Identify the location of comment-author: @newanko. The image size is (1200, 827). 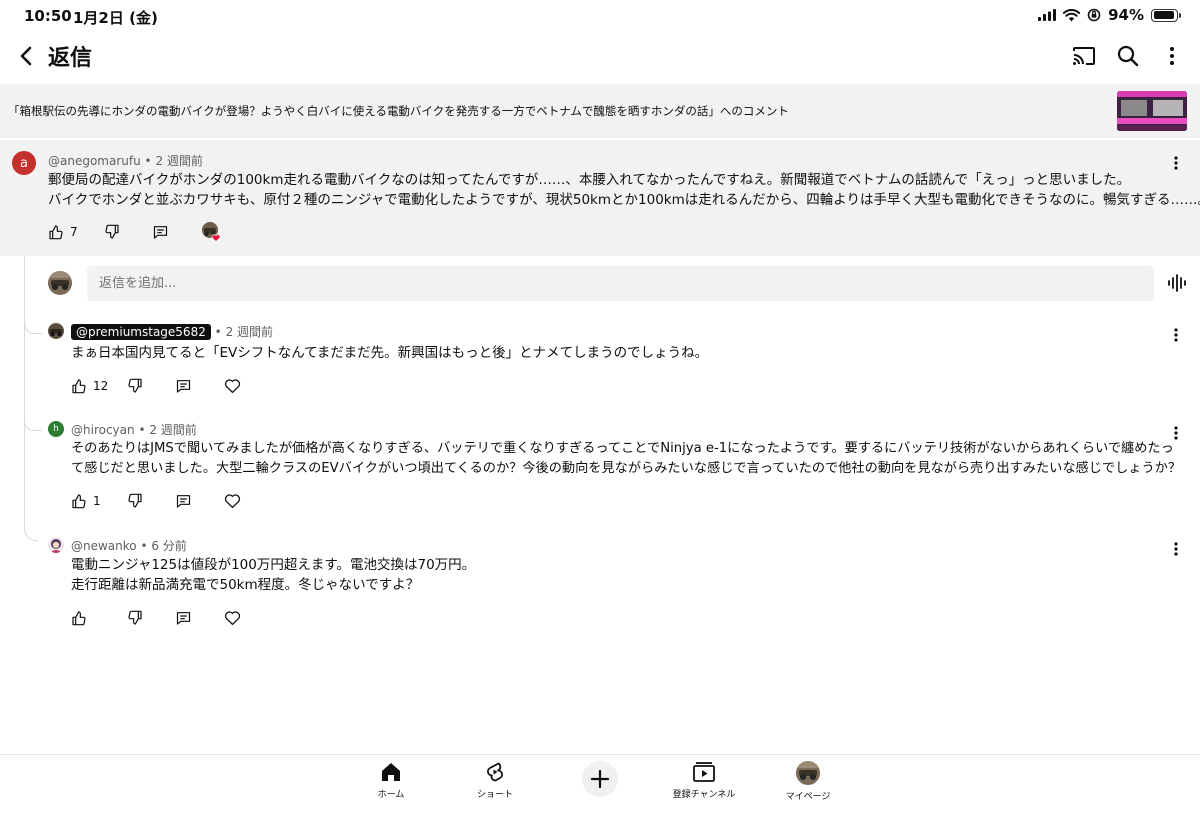
(104, 546).